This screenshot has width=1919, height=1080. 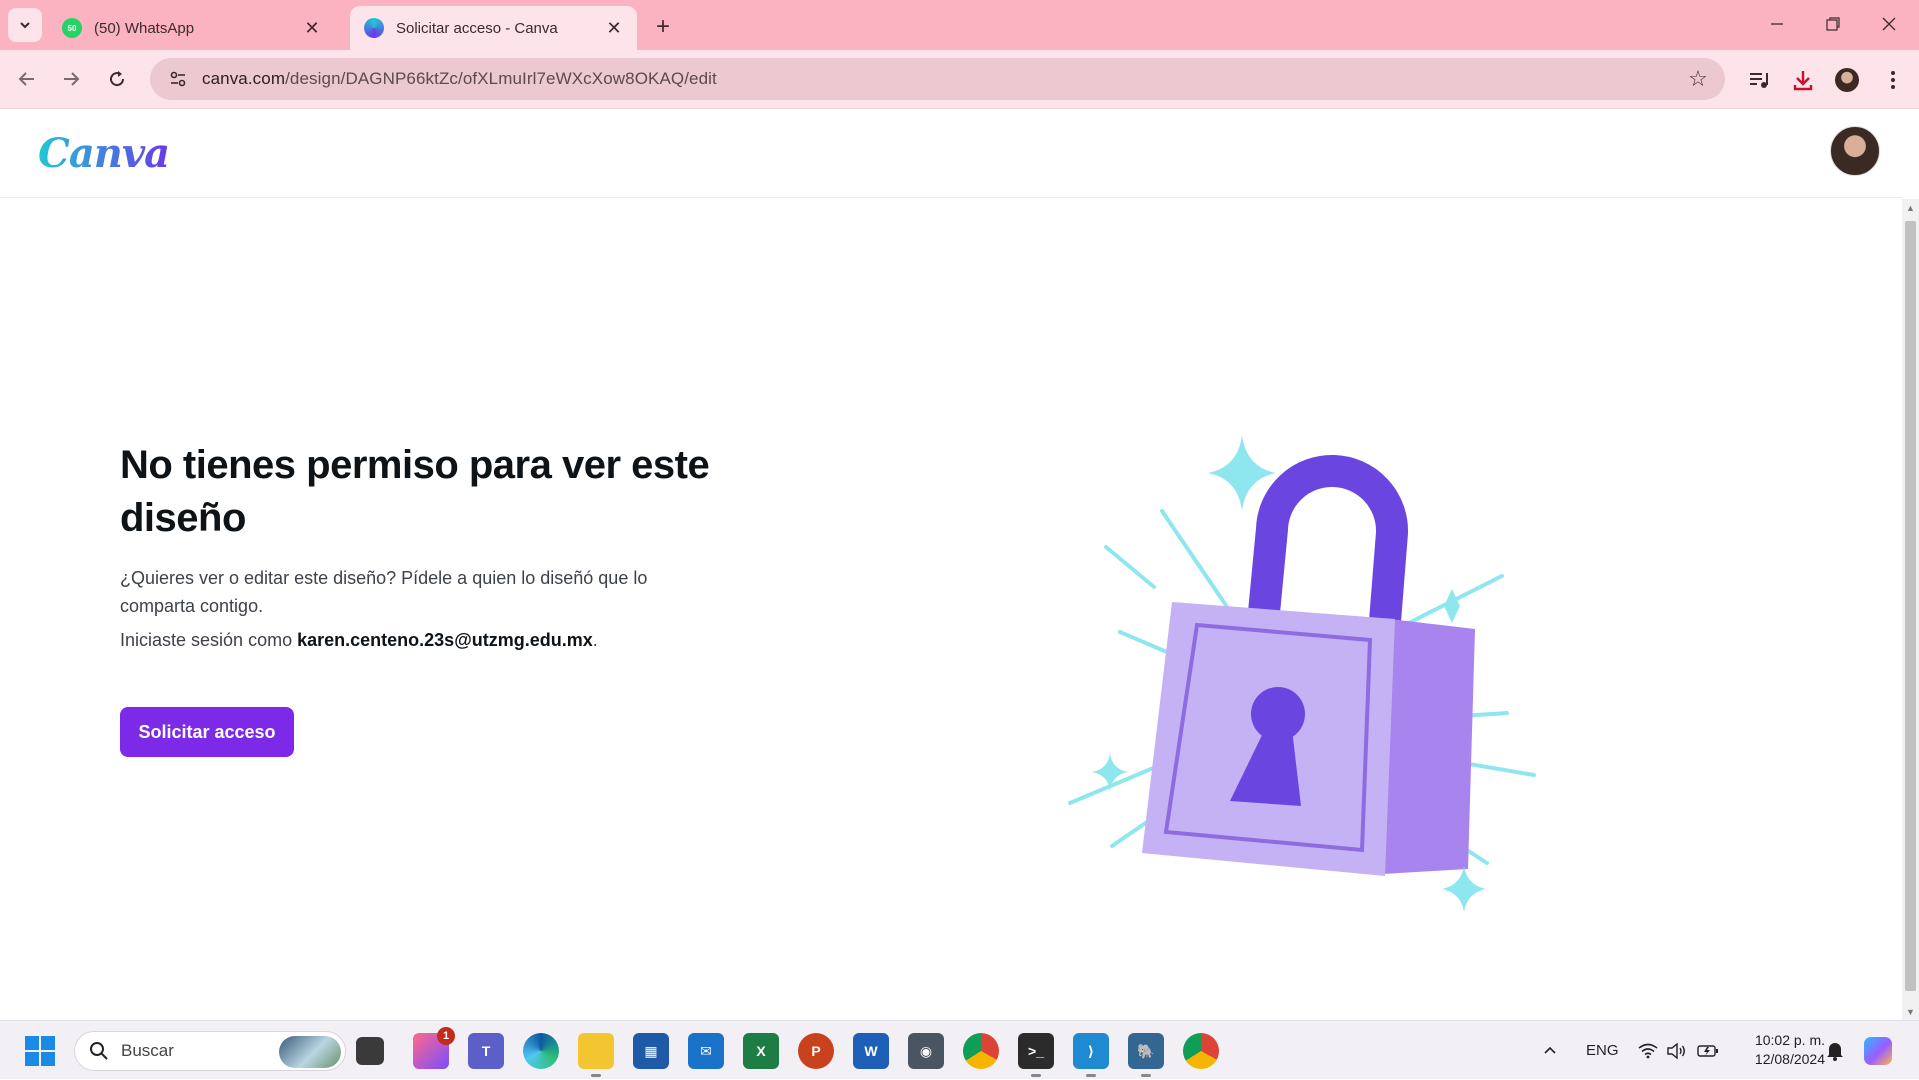 What do you see at coordinates (926, 1051) in the screenshot?
I see `camera-icon: ◉` at bounding box center [926, 1051].